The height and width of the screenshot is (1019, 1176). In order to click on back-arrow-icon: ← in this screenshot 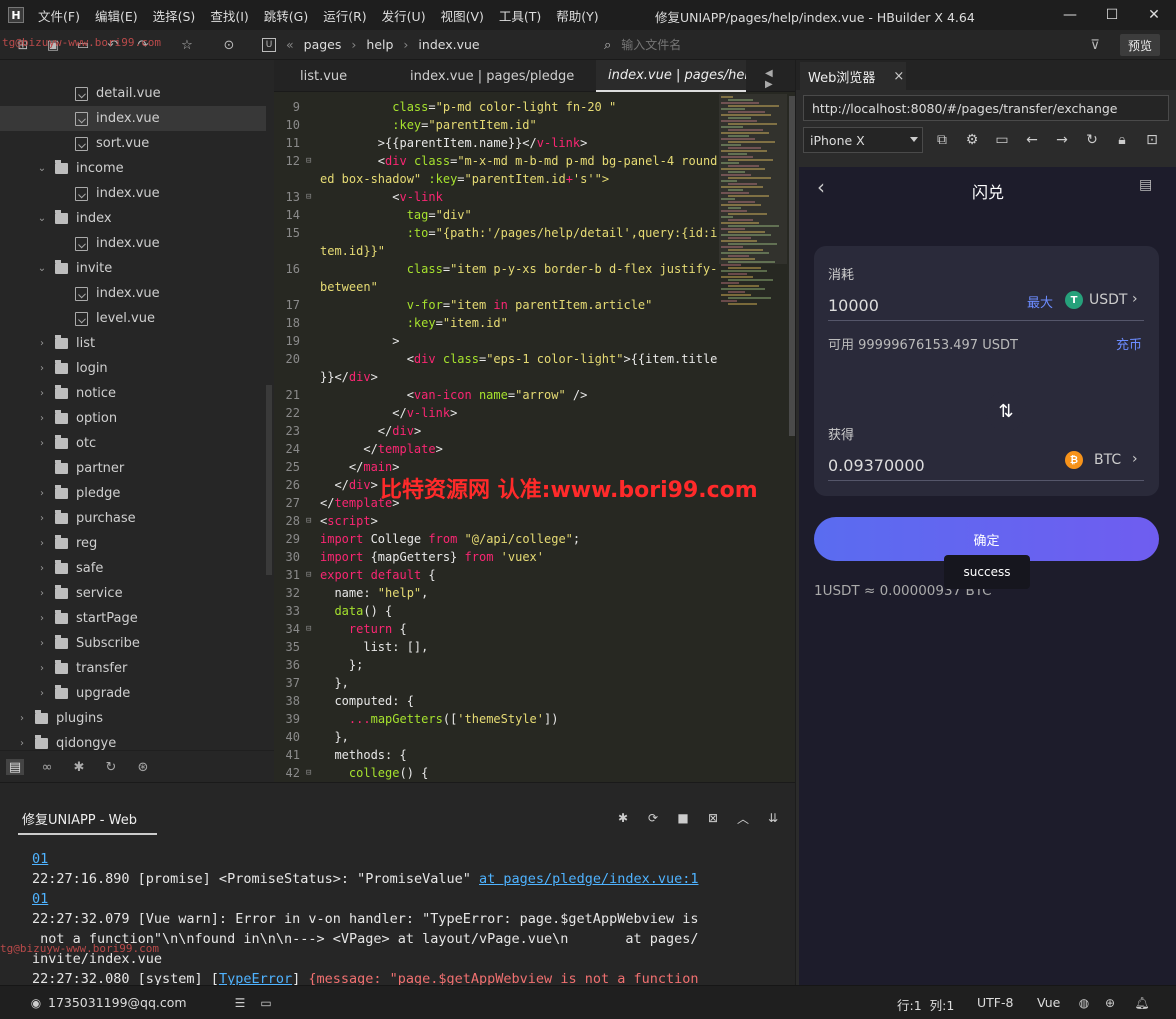, I will do `click(1032, 140)`.